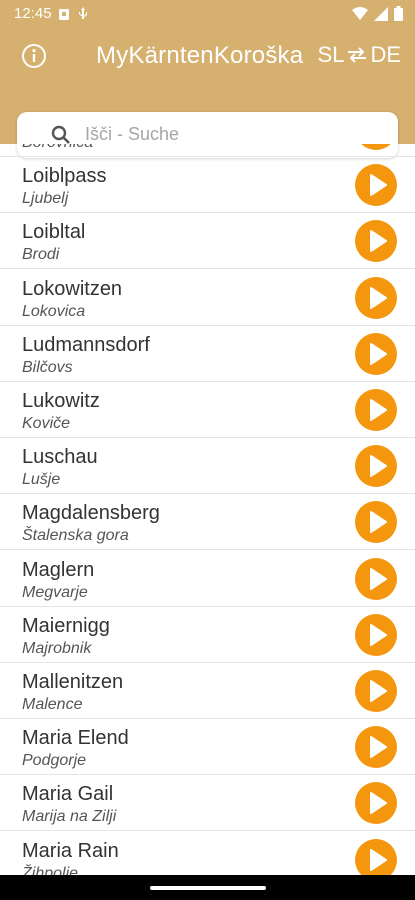 Image resolution: width=415 pixels, height=900 pixels. I want to click on place-name-de: Loiblpass, so click(64, 176).